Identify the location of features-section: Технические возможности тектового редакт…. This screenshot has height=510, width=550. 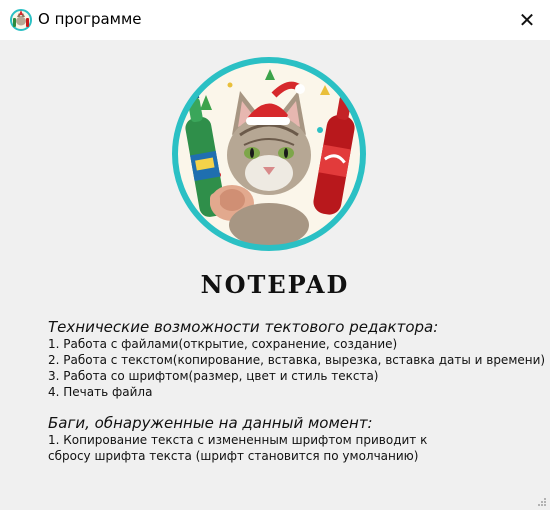
(296, 359).